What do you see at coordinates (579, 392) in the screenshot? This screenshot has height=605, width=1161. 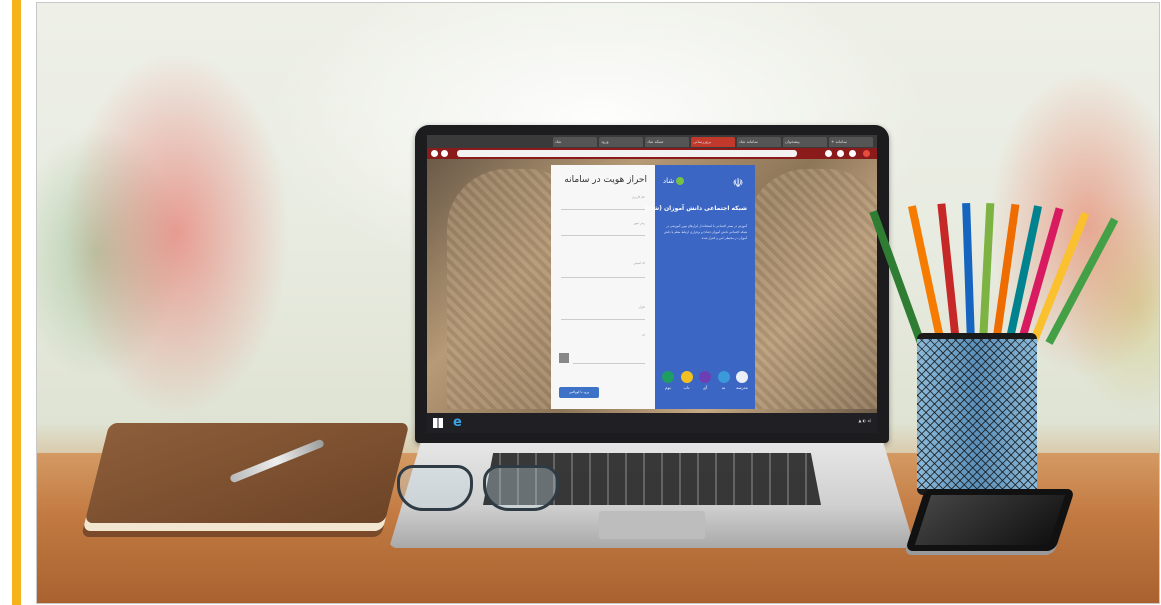 I see `login-button: ورود با کوواکس` at bounding box center [579, 392].